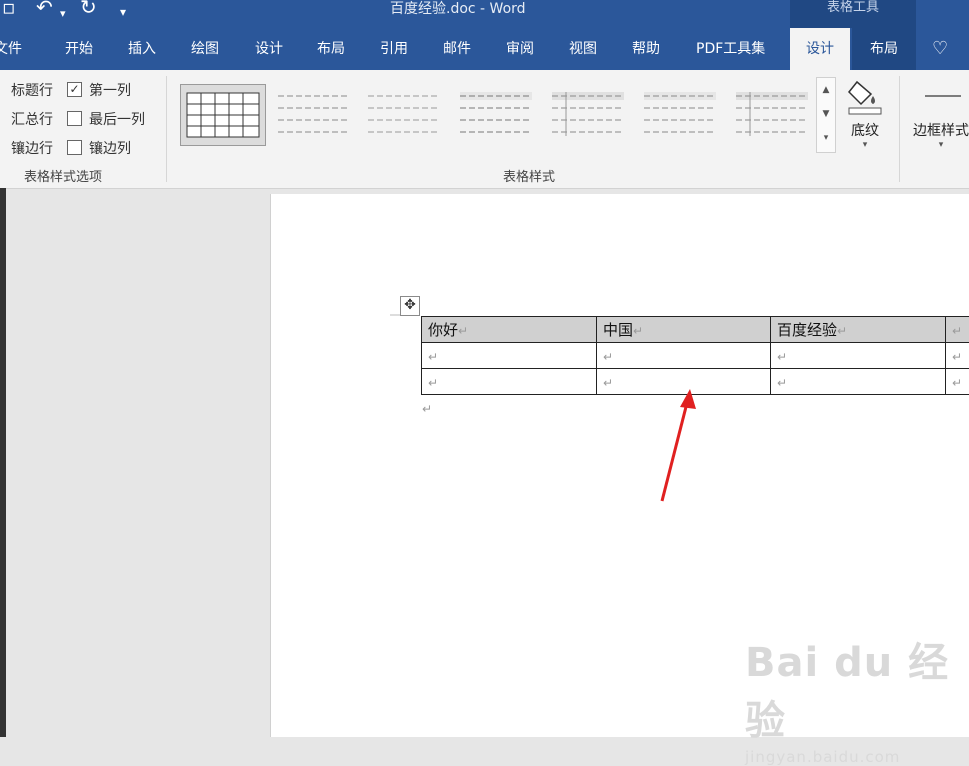 The width and height of the screenshot is (969, 766). I want to click on border-styles-button: 边框样式 ▾, so click(939, 113).